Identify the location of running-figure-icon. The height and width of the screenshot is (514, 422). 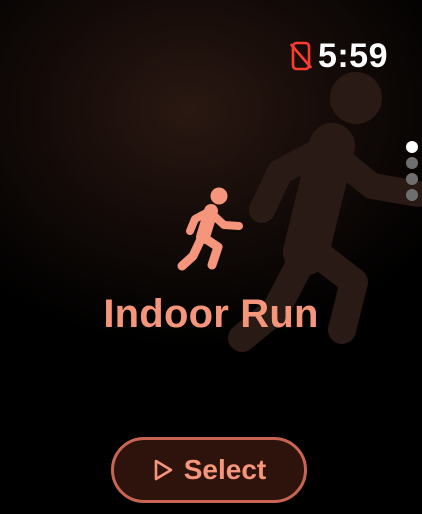
(210, 229).